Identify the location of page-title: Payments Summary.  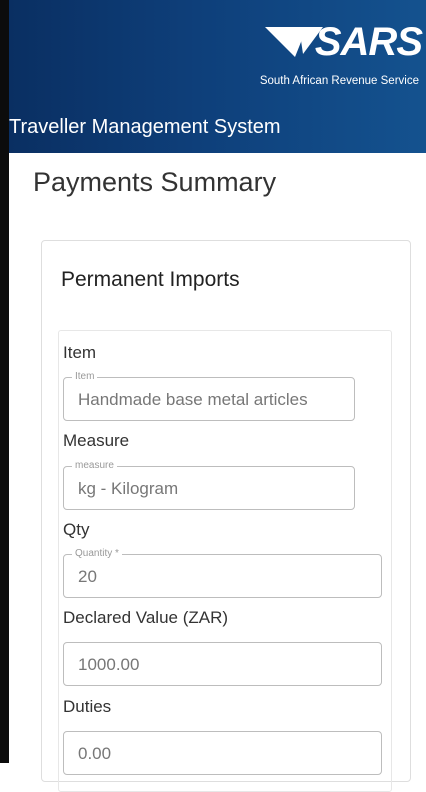
(155, 182).